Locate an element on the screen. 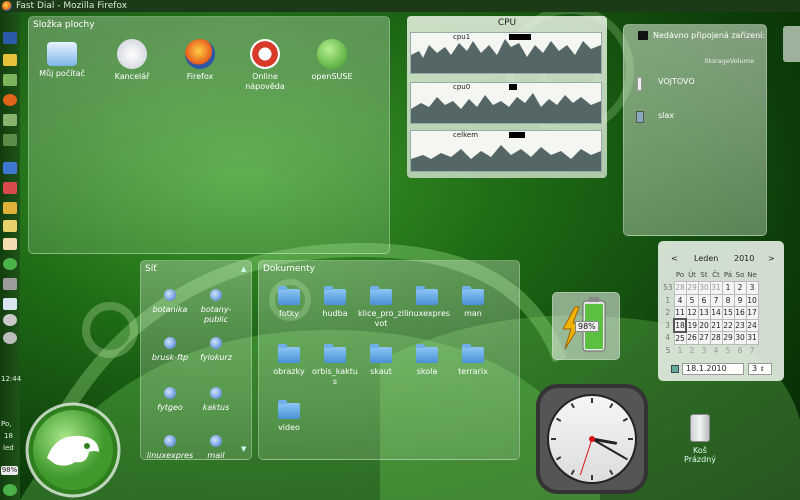 Image resolution: width=800 pixels, height=500 pixels. prev-month-button: < is located at coordinates (674, 258).